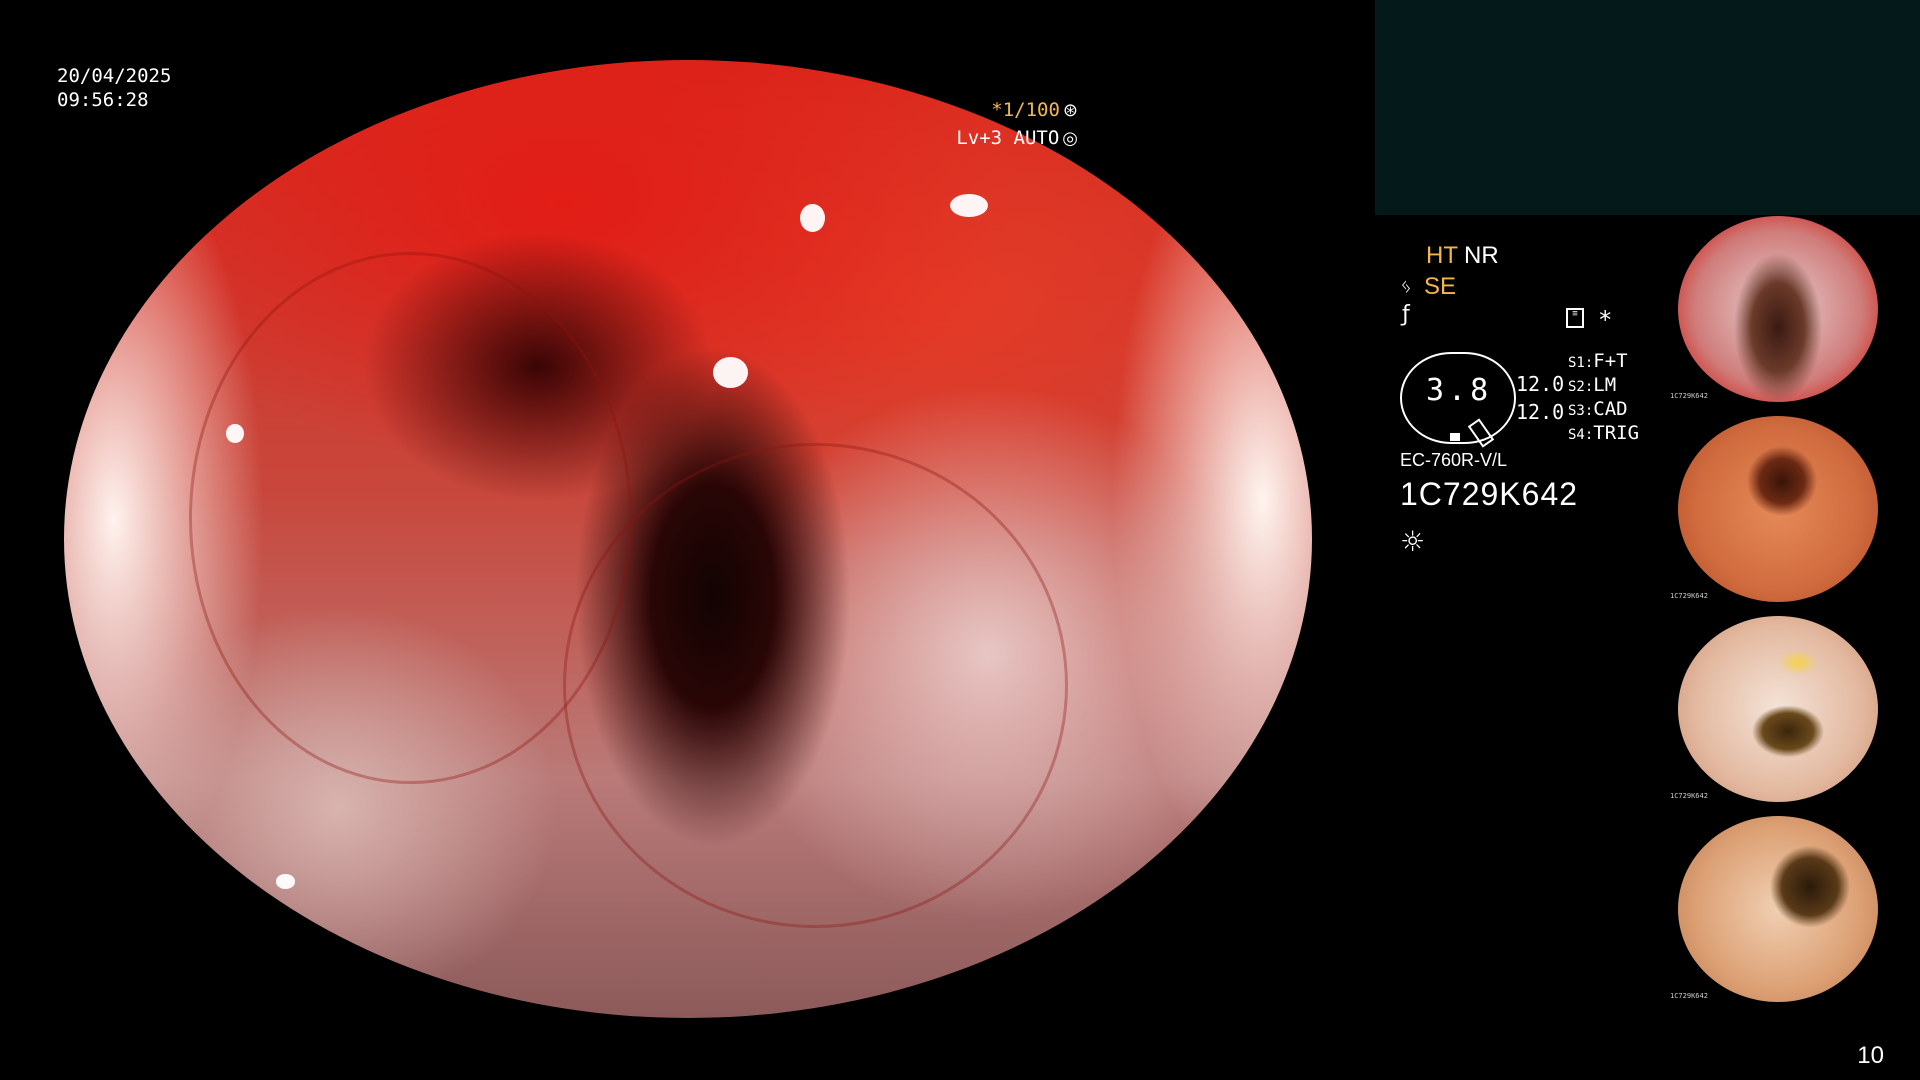 This screenshot has height=1080, width=1920. What do you see at coordinates (1598, 409) in the screenshot?
I see `switch-3: S3:CAD` at bounding box center [1598, 409].